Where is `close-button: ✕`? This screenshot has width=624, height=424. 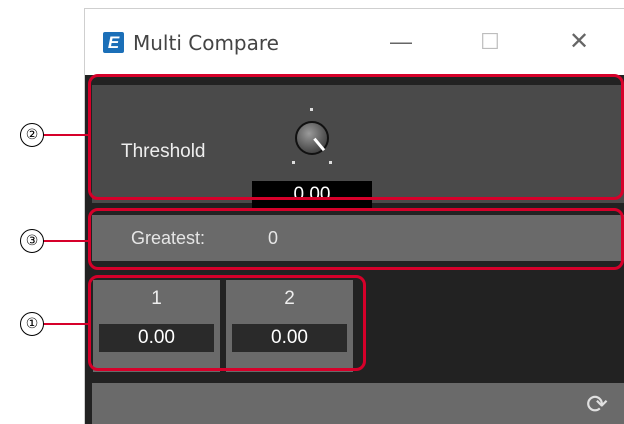 close-button: ✕ is located at coordinates (579, 42).